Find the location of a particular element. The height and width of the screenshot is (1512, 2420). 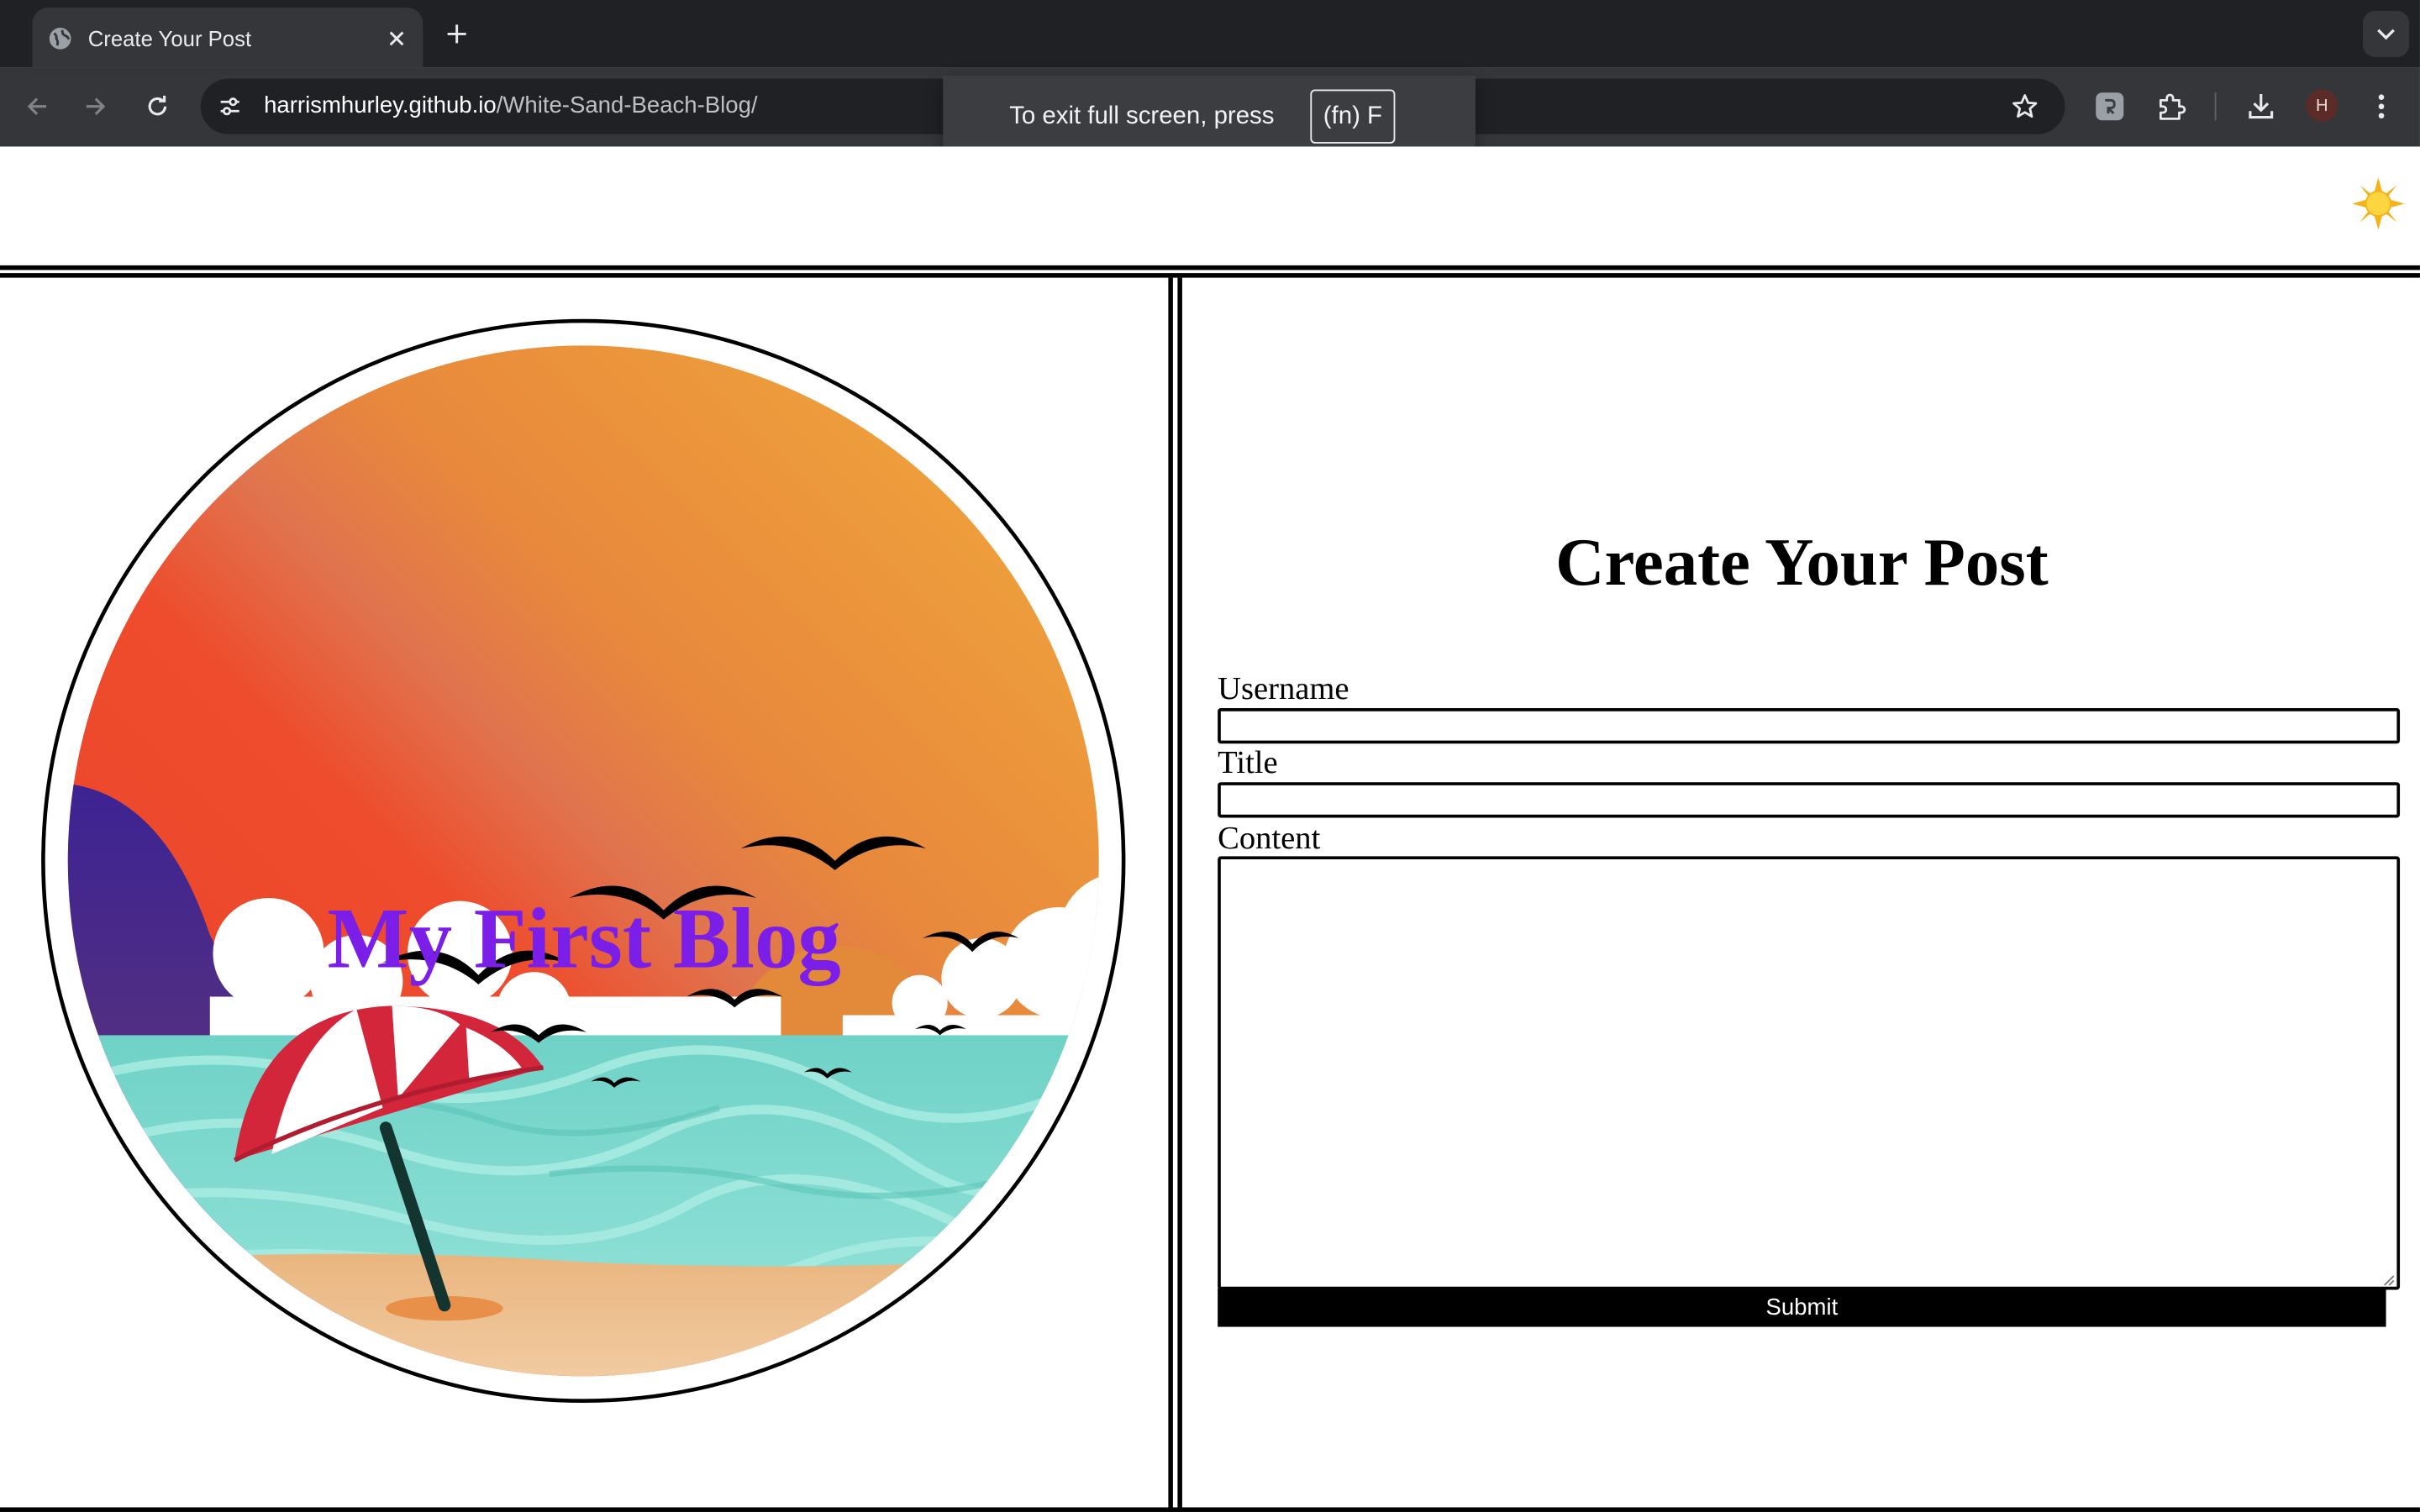

fullscreen-key-hint: (fn) F is located at coordinates (1353, 116).